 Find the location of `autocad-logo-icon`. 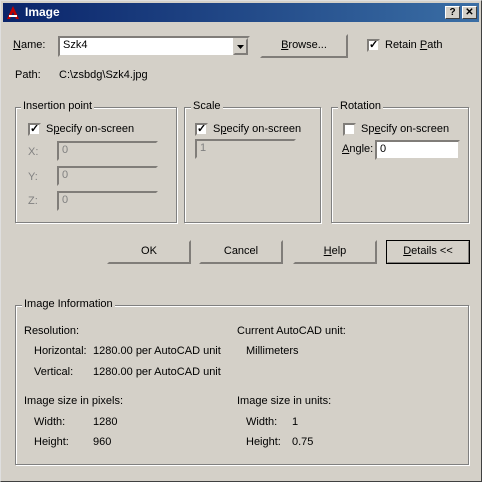

autocad-logo-icon is located at coordinates (13, 12).